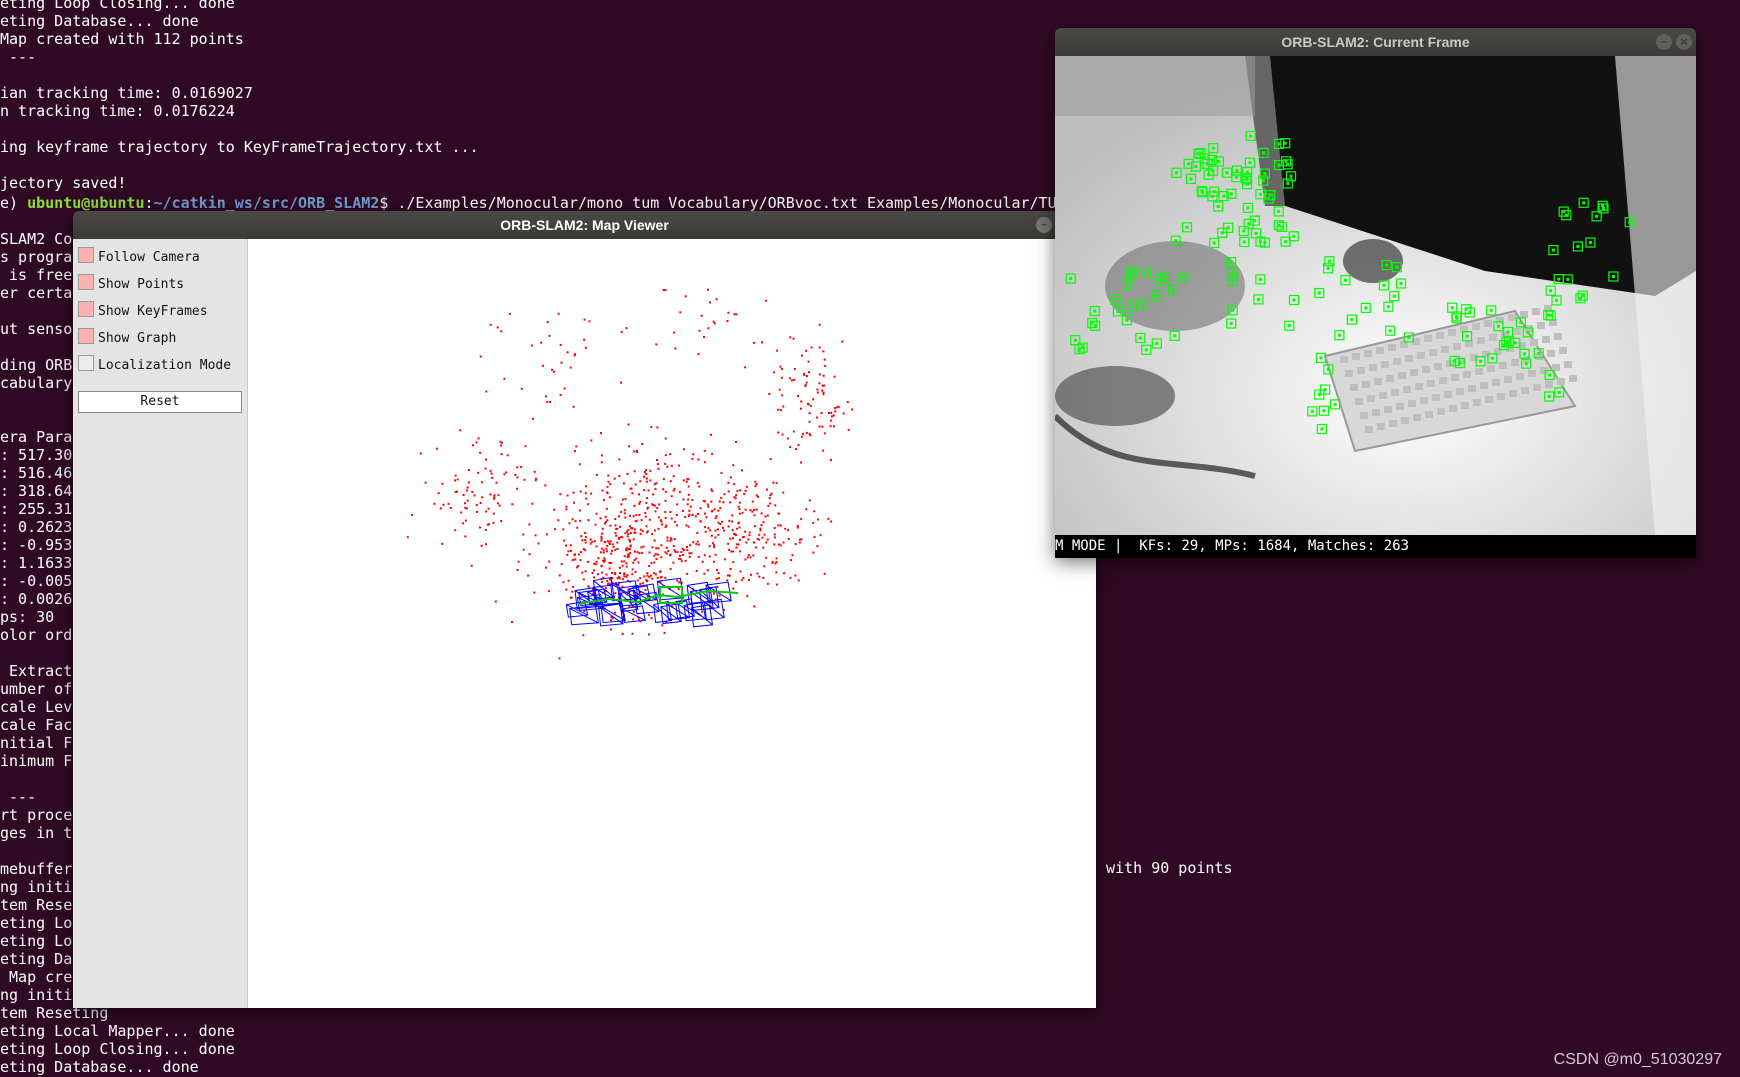 The image size is (1740, 1077). What do you see at coordinates (143, 310) in the screenshot?
I see `show-keyframes-checkbox: Show KeyFrames` at bounding box center [143, 310].